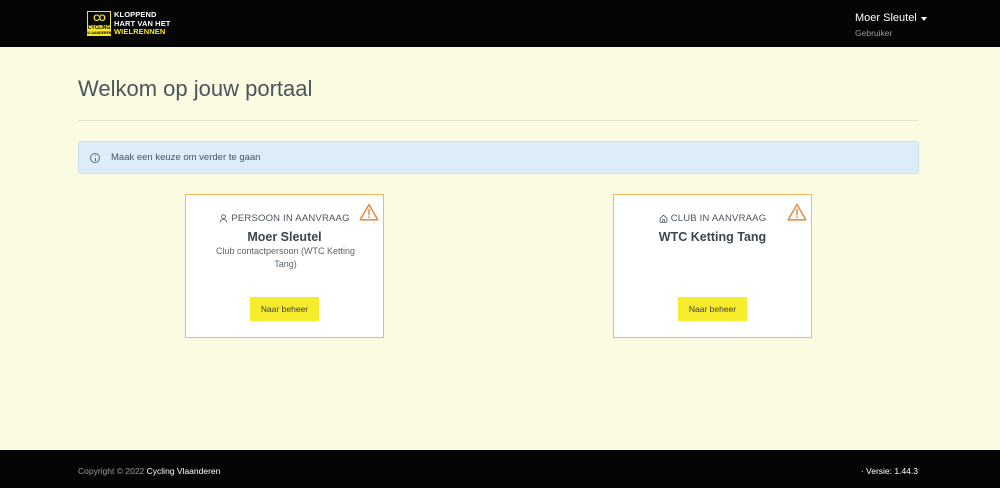 This screenshot has width=1000, height=488. What do you see at coordinates (498, 120) in the screenshot?
I see `title-divider` at bounding box center [498, 120].